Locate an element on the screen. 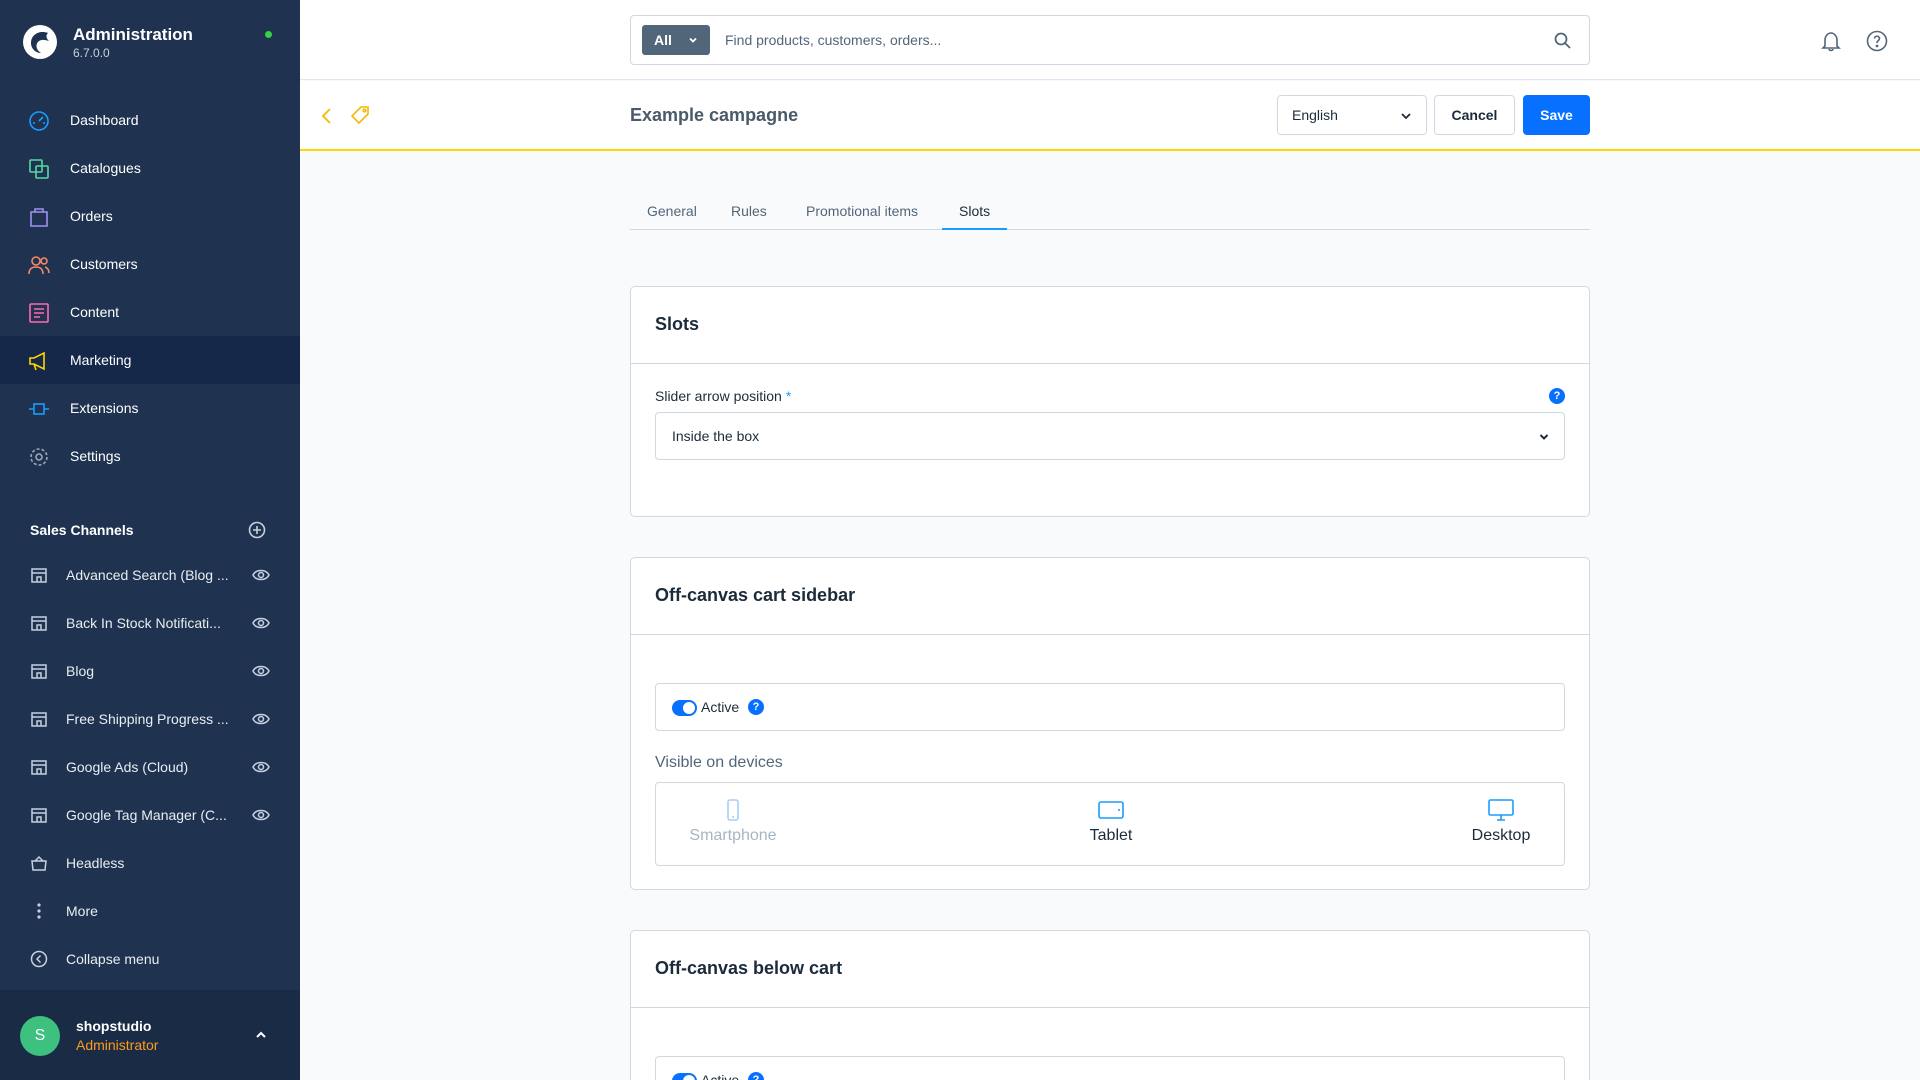  nav-item-label: Dashboard is located at coordinates (104, 120).